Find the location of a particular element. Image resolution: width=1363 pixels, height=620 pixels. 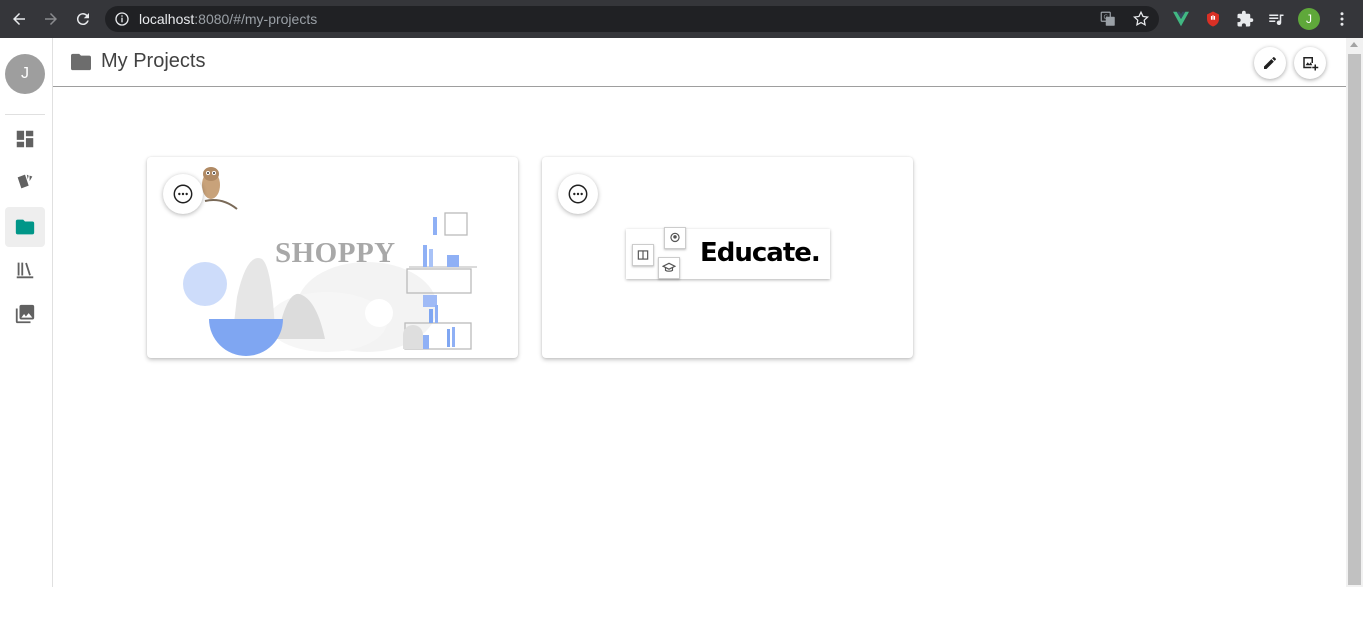

sidebar-item-dashboard is located at coordinates (25, 139).